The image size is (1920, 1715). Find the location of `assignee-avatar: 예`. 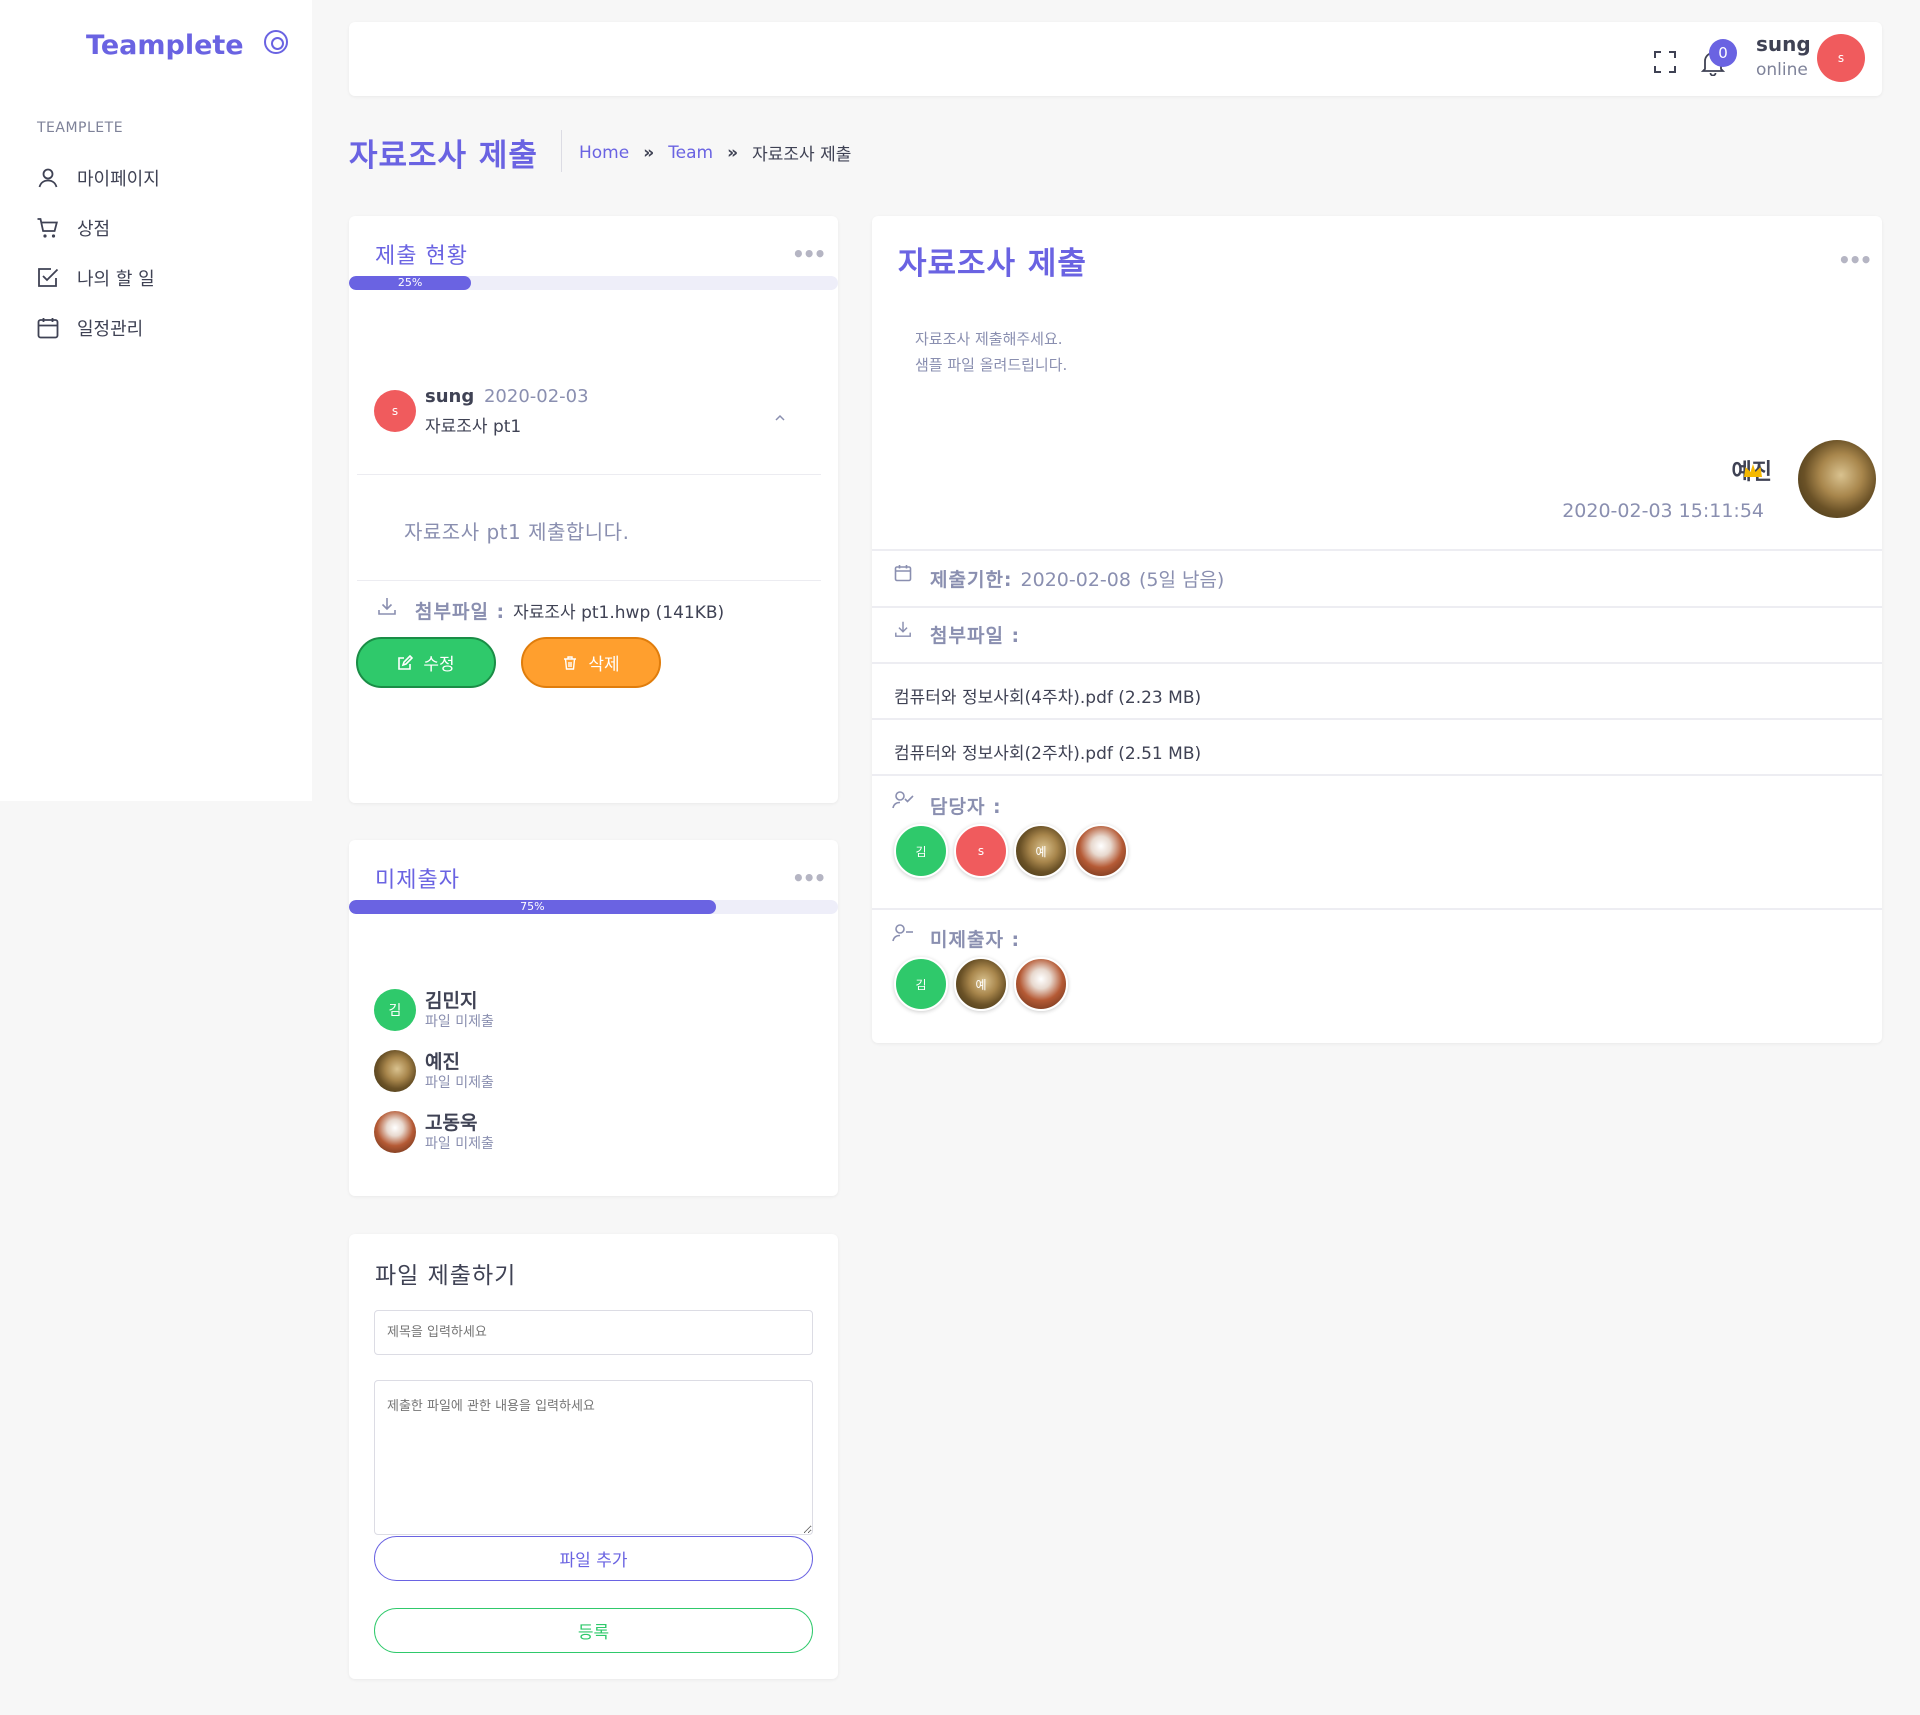

assignee-avatar: 예 is located at coordinates (1041, 851).